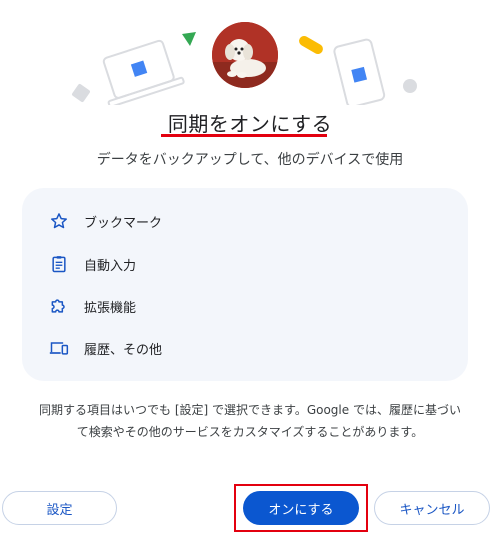 This screenshot has height=546, width=500. Describe the element at coordinates (250, 160) in the screenshot. I see `dialog-subtitle: データをバックアップして、他のデバイスで使用` at that location.